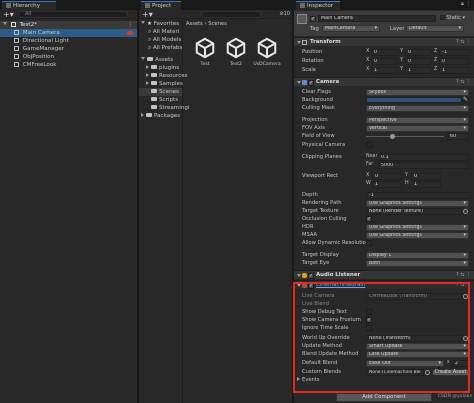 This screenshot has width=474, height=403. Describe the element at coordinates (377, 18) in the screenshot. I see `object-name-field: Main Camera` at that location.